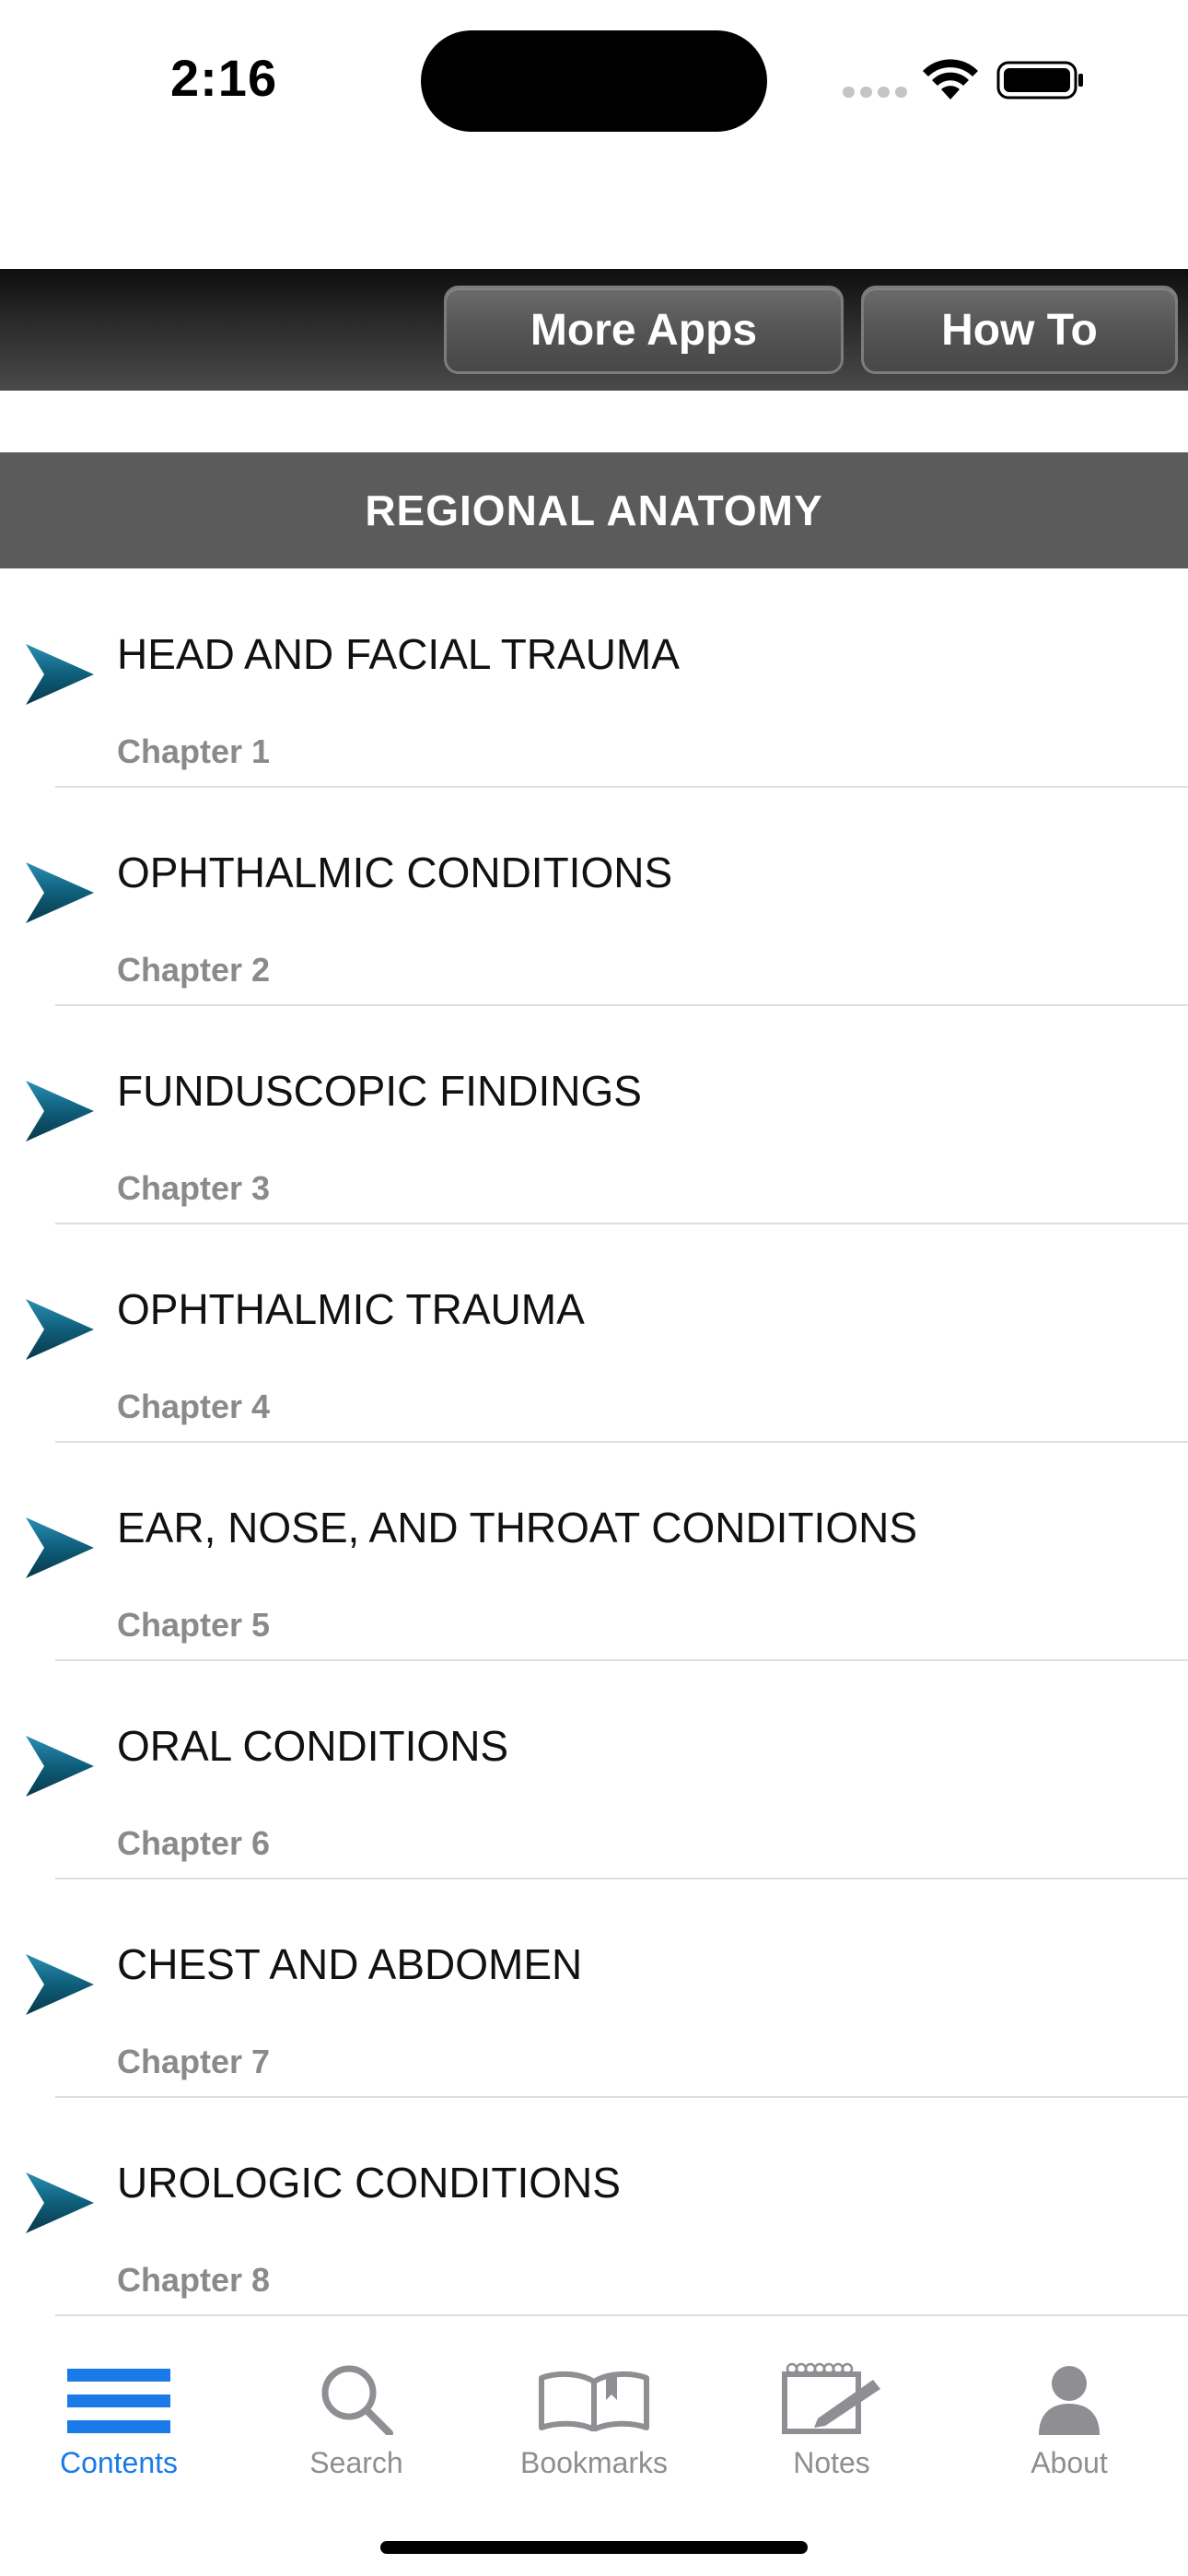 This screenshot has height=2576, width=1188. Describe the element at coordinates (194, 1625) in the screenshot. I see `chapter-number: Chapter 5` at that location.